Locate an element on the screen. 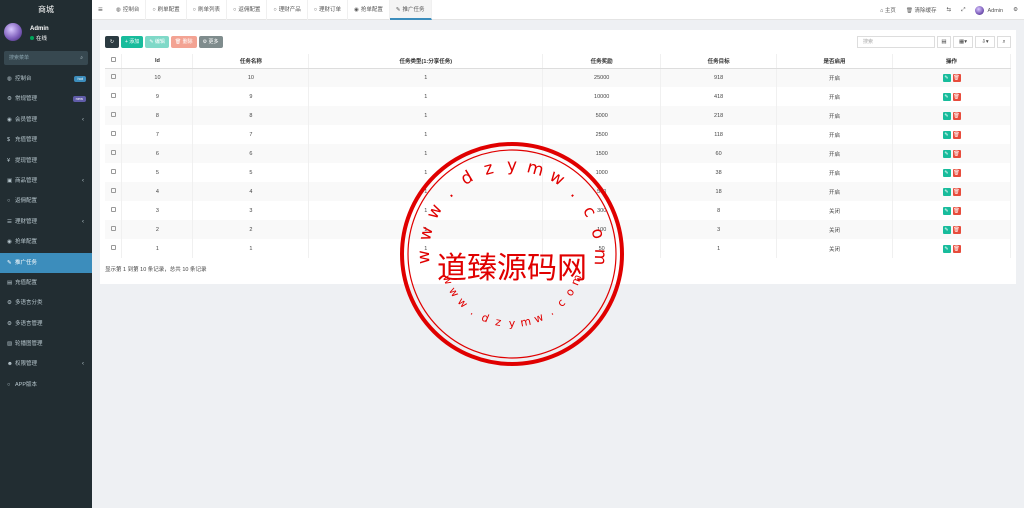 This screenshot has width=1024, height=508. sidebar-item-14: ☻ 权限管理 ‹ is located at coordinates (46, 364).